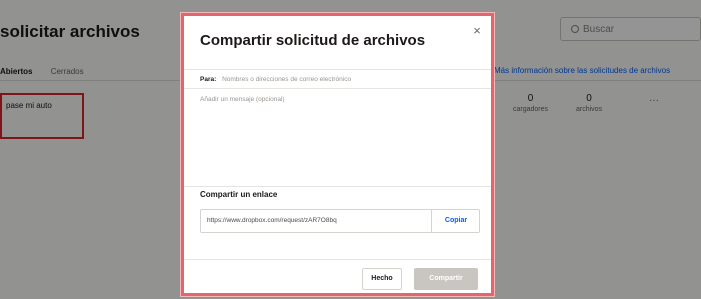  Describe the element at coordinates (318, 220) in the screenshot. I see `share-link-url: https://www.dropbox.com/request/zAR7O8bq` at that location.